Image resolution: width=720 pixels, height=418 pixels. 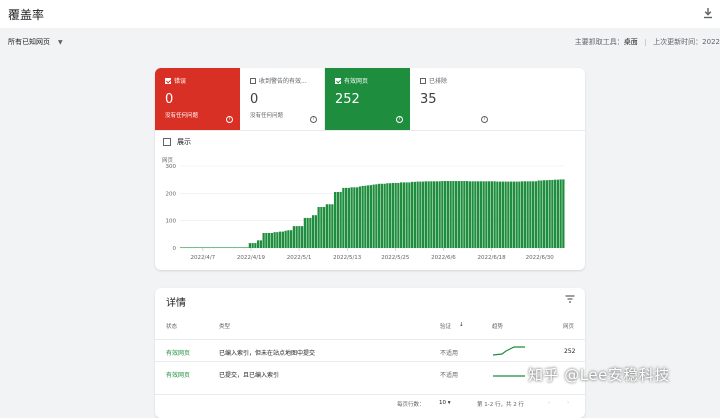 What do you see at coordinates (445, 326) in the screenshot?
I see `column-header-validation: 验证` at bounding box center [445, 326].